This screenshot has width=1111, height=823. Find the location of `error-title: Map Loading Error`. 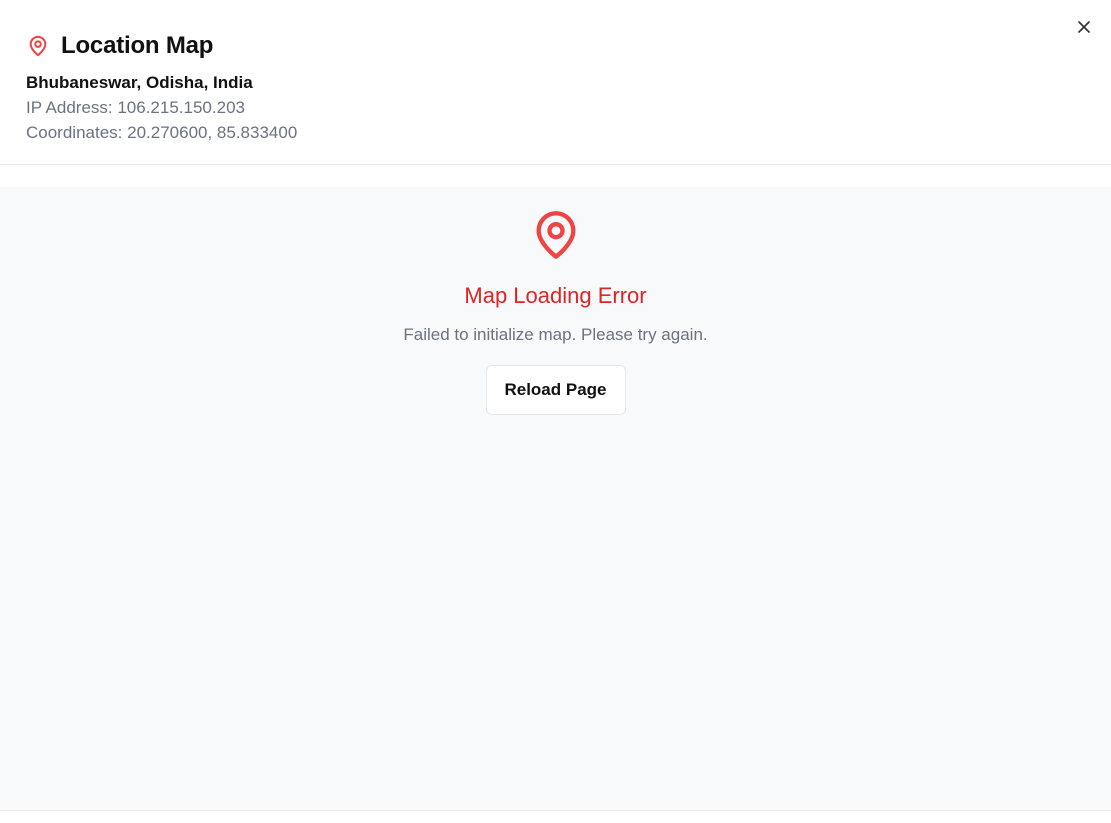

error-title: Map Loading Error is located at coordinates (555, 295).